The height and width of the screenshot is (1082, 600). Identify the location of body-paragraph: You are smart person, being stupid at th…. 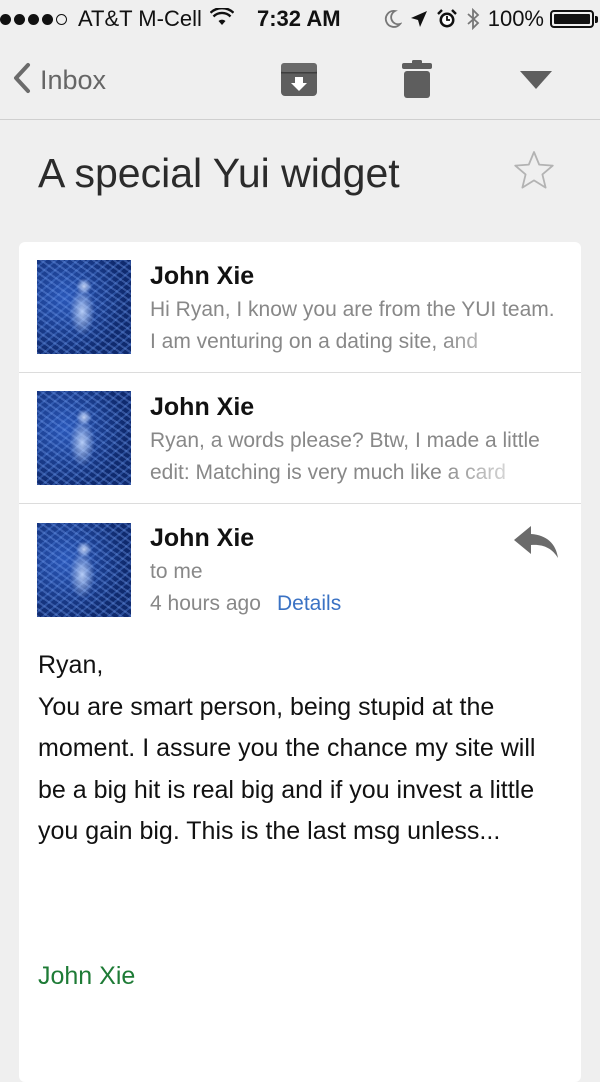
(287, 769).